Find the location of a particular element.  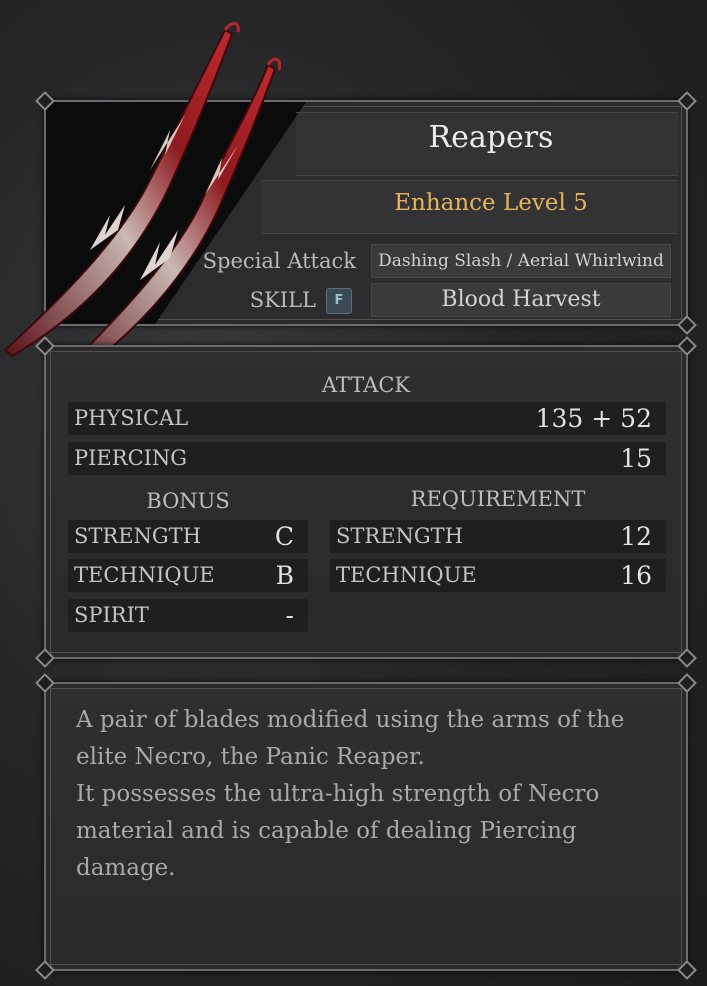

skill-value: Blood Harvest is located at coordinates (521, 300).